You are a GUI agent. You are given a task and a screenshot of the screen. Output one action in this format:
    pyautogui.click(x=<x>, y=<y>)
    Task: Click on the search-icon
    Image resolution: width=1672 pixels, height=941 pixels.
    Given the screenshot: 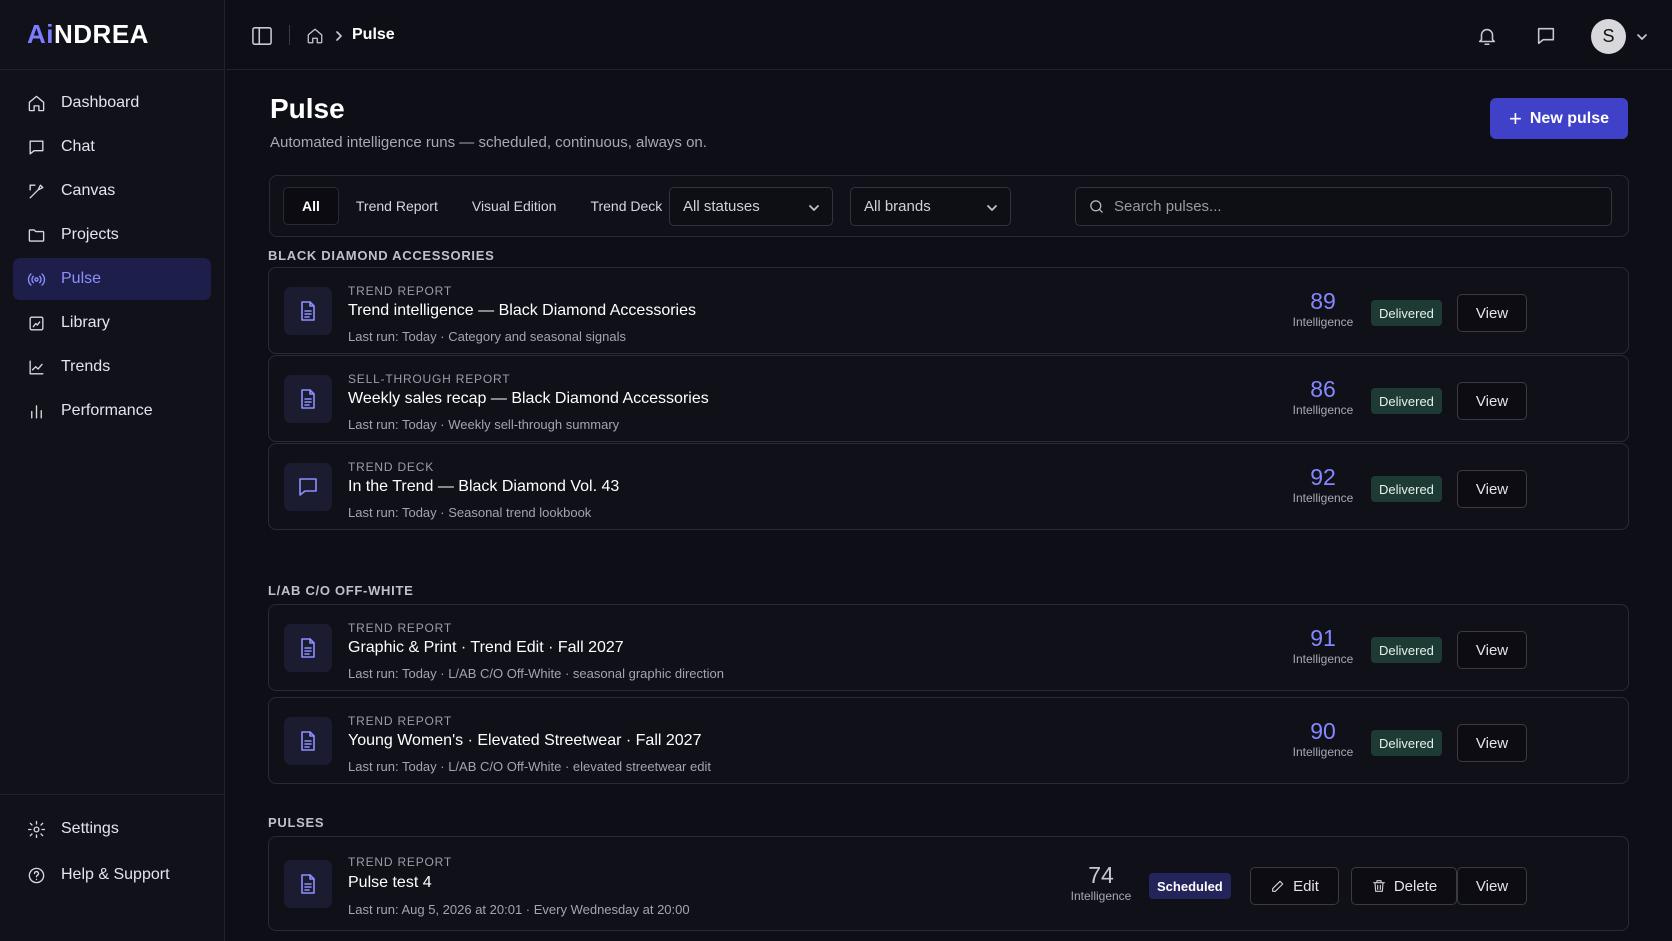 What is the action you would take?
    pyautogui.click(x=1096, y=206)
    